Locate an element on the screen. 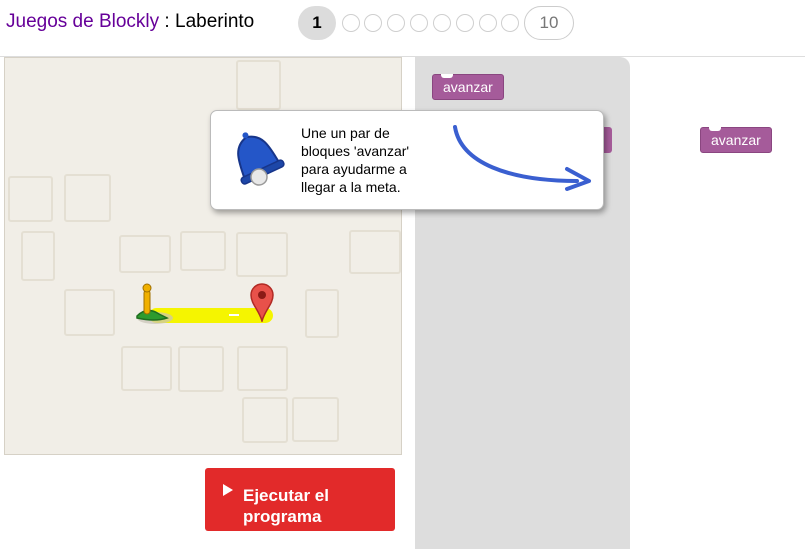 Image resolution: width=805 pixels, height=549 pixels. level-last-button: 10 is located at coordinates (549, 23).